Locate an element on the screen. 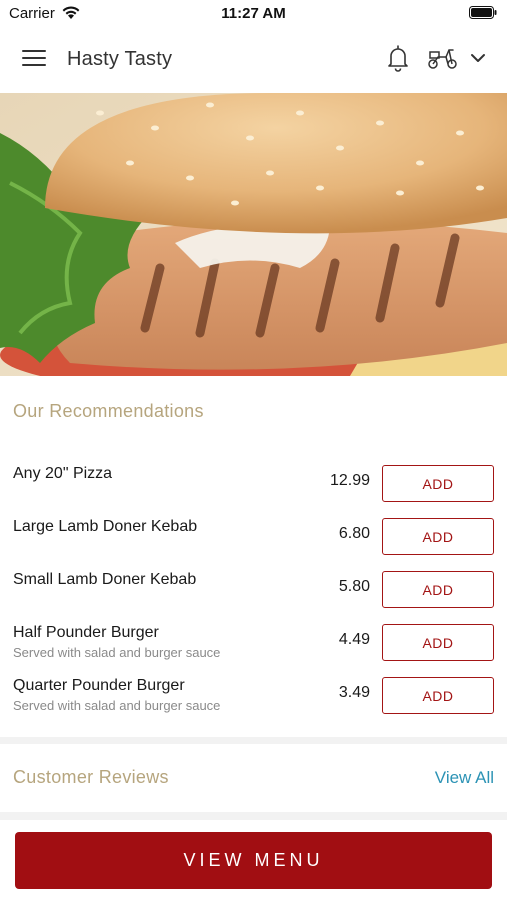  app-title: Hasty Tasty is located at coordinates (120, 59).